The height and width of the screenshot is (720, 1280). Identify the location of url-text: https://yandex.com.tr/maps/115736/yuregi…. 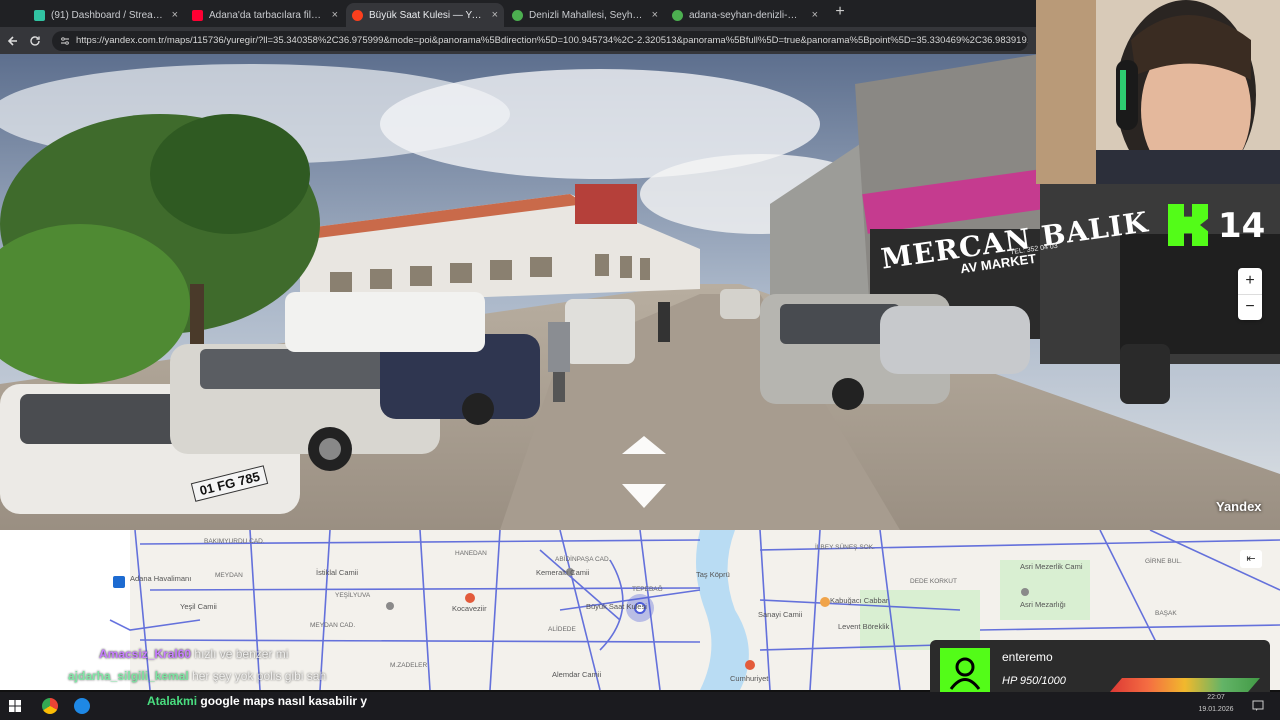
(552, 40).